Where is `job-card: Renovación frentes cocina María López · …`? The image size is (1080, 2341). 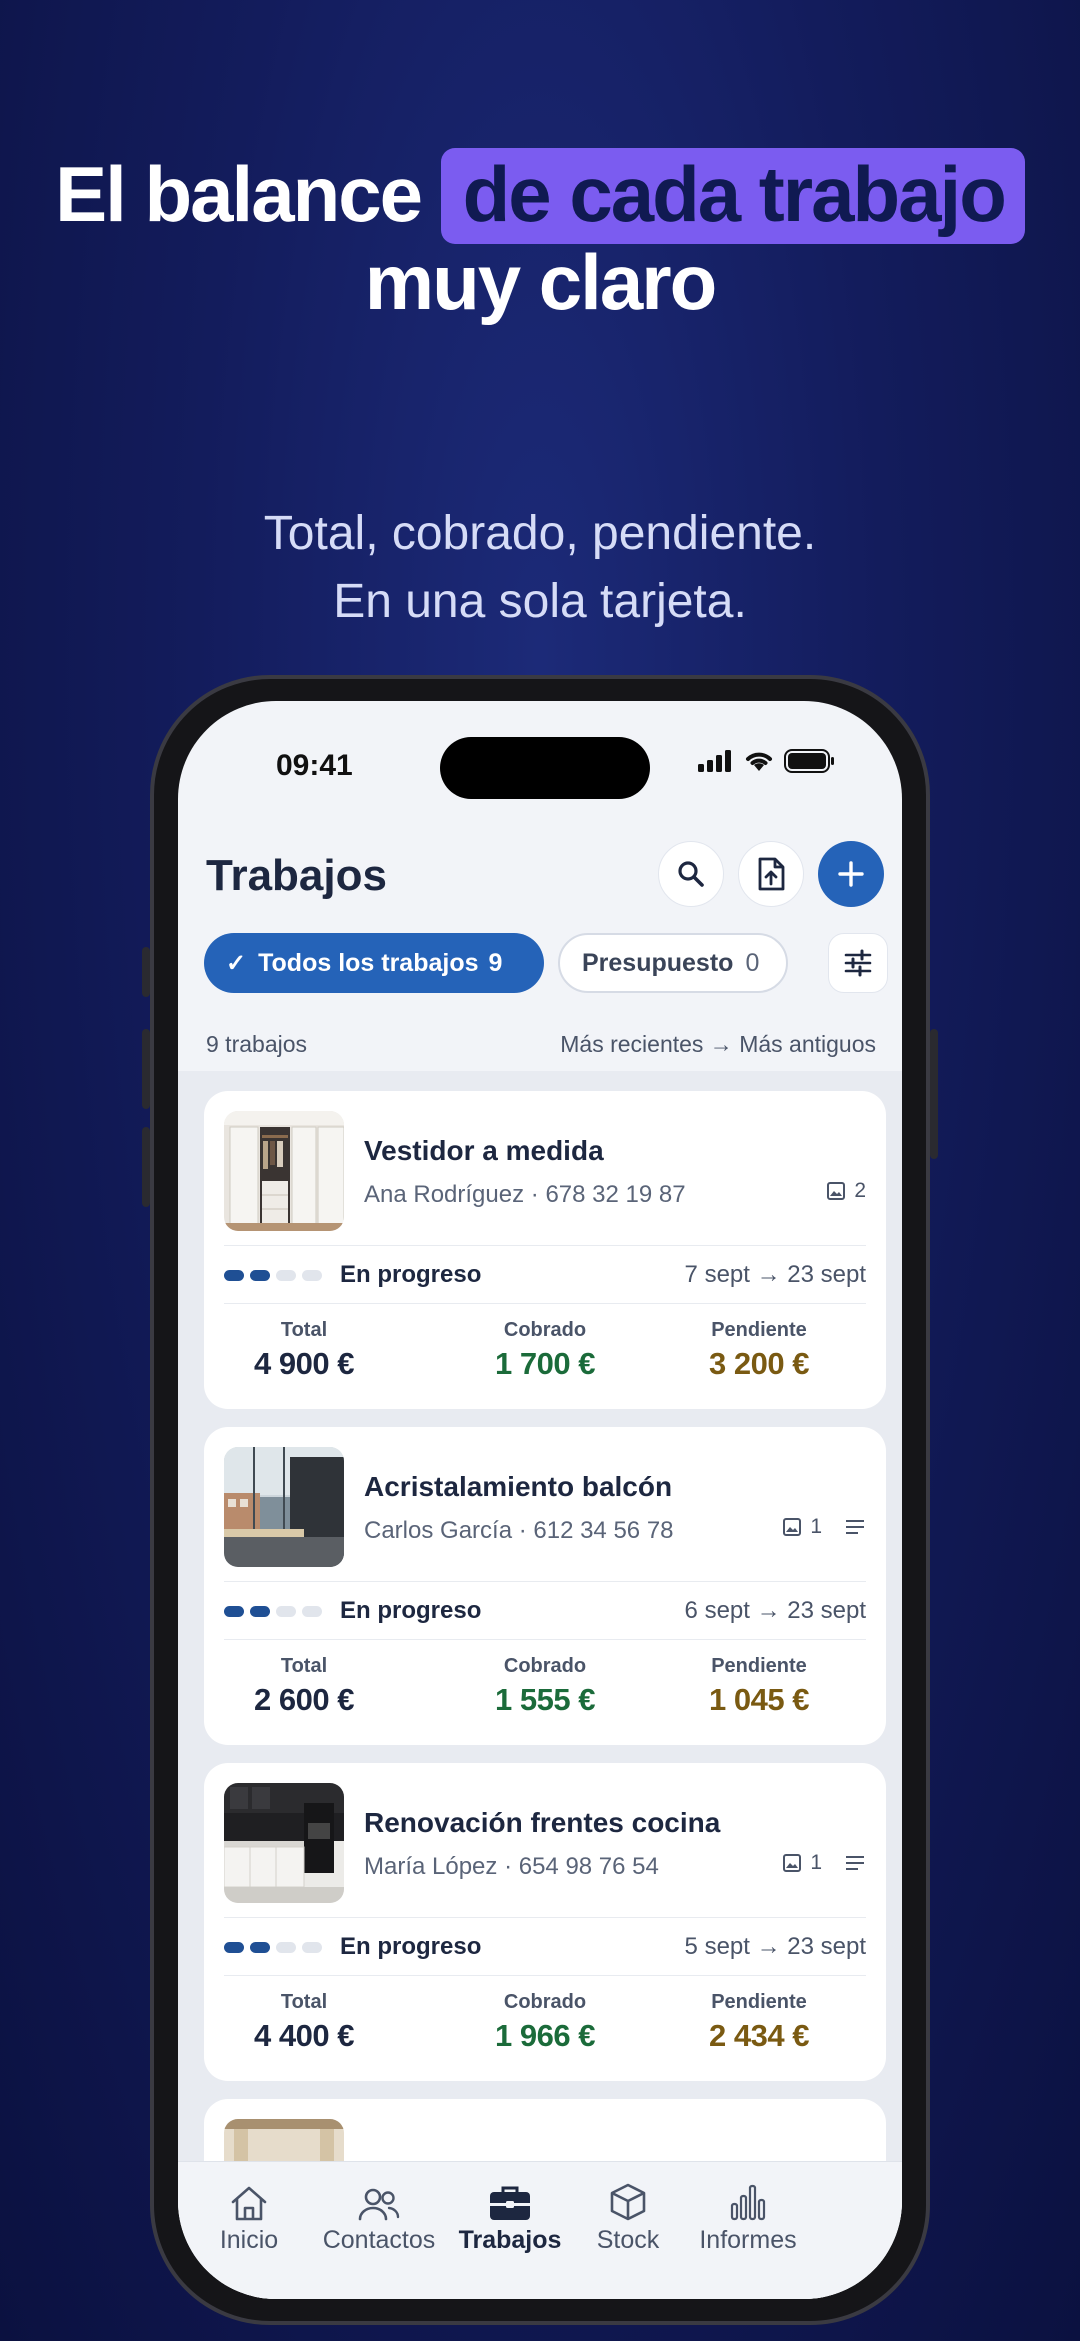
job-card: Renovación frentes cocina María López · … is located at coordinates (545, 1922).